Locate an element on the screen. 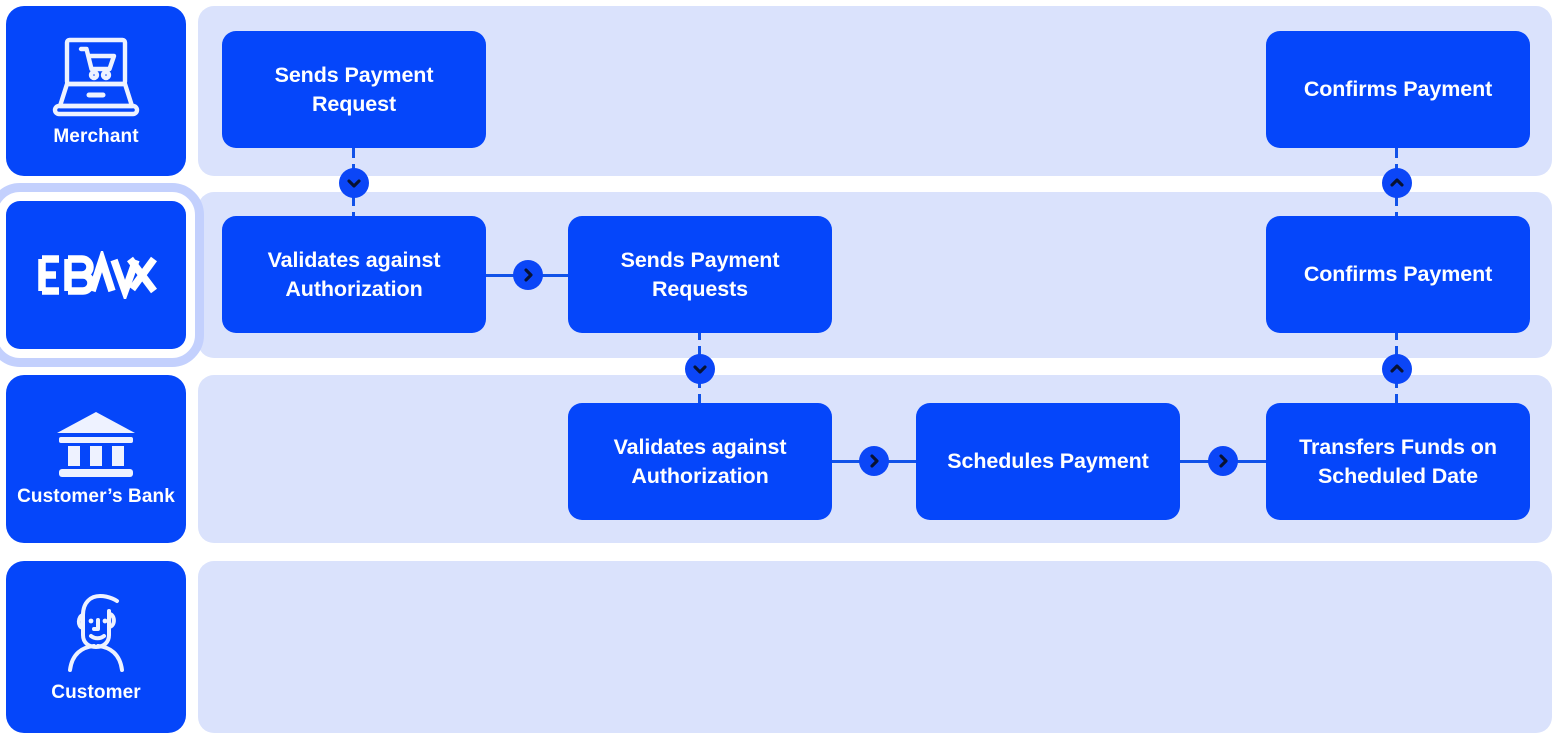 The height and width of the screenshot is (739, 1558). step-label: Sends Payment Requests is located at coordinates (700, 274).